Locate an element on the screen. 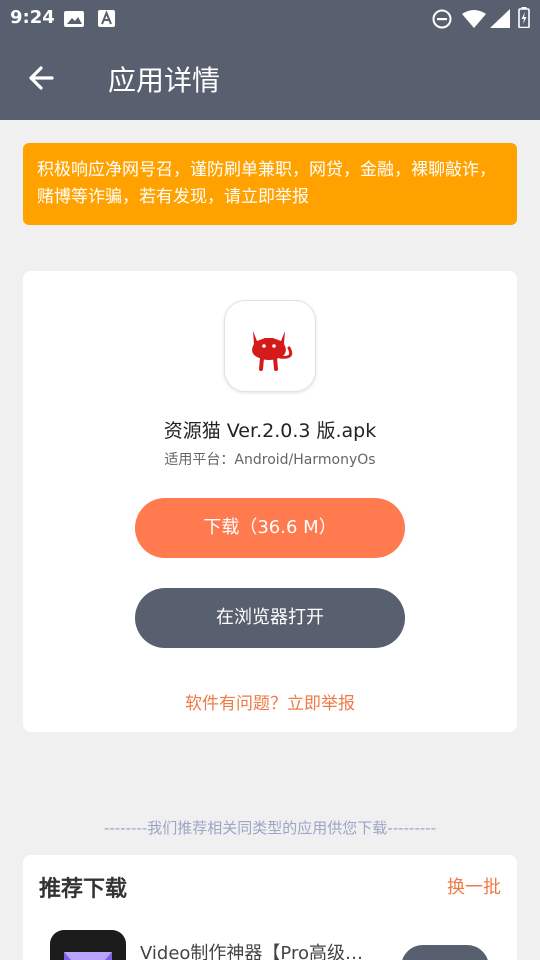 This screenshot has height=960, width=540. battery-icon is located at coordinates (524, 17).